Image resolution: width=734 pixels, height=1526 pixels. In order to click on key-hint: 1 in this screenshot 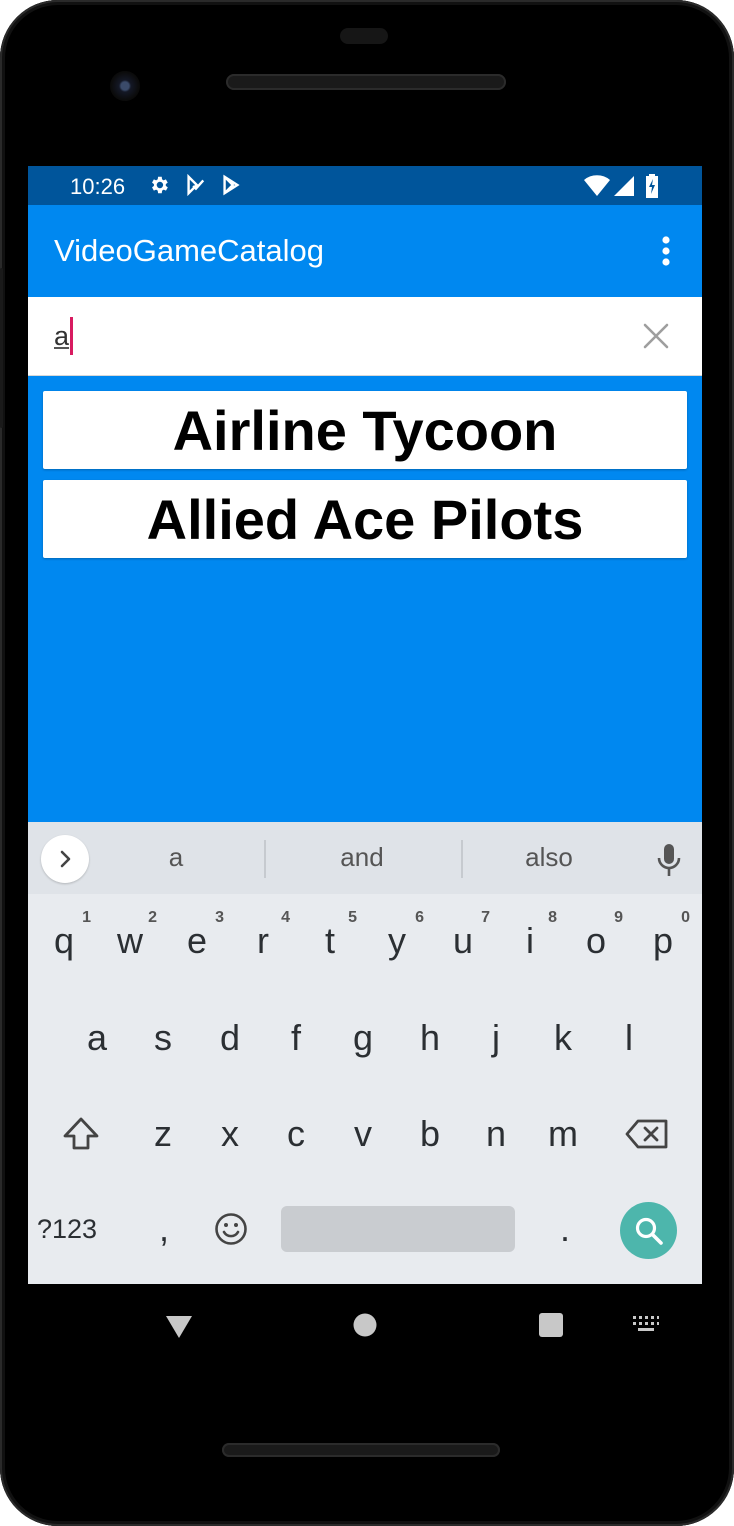, I will do `click(86, 917)`.